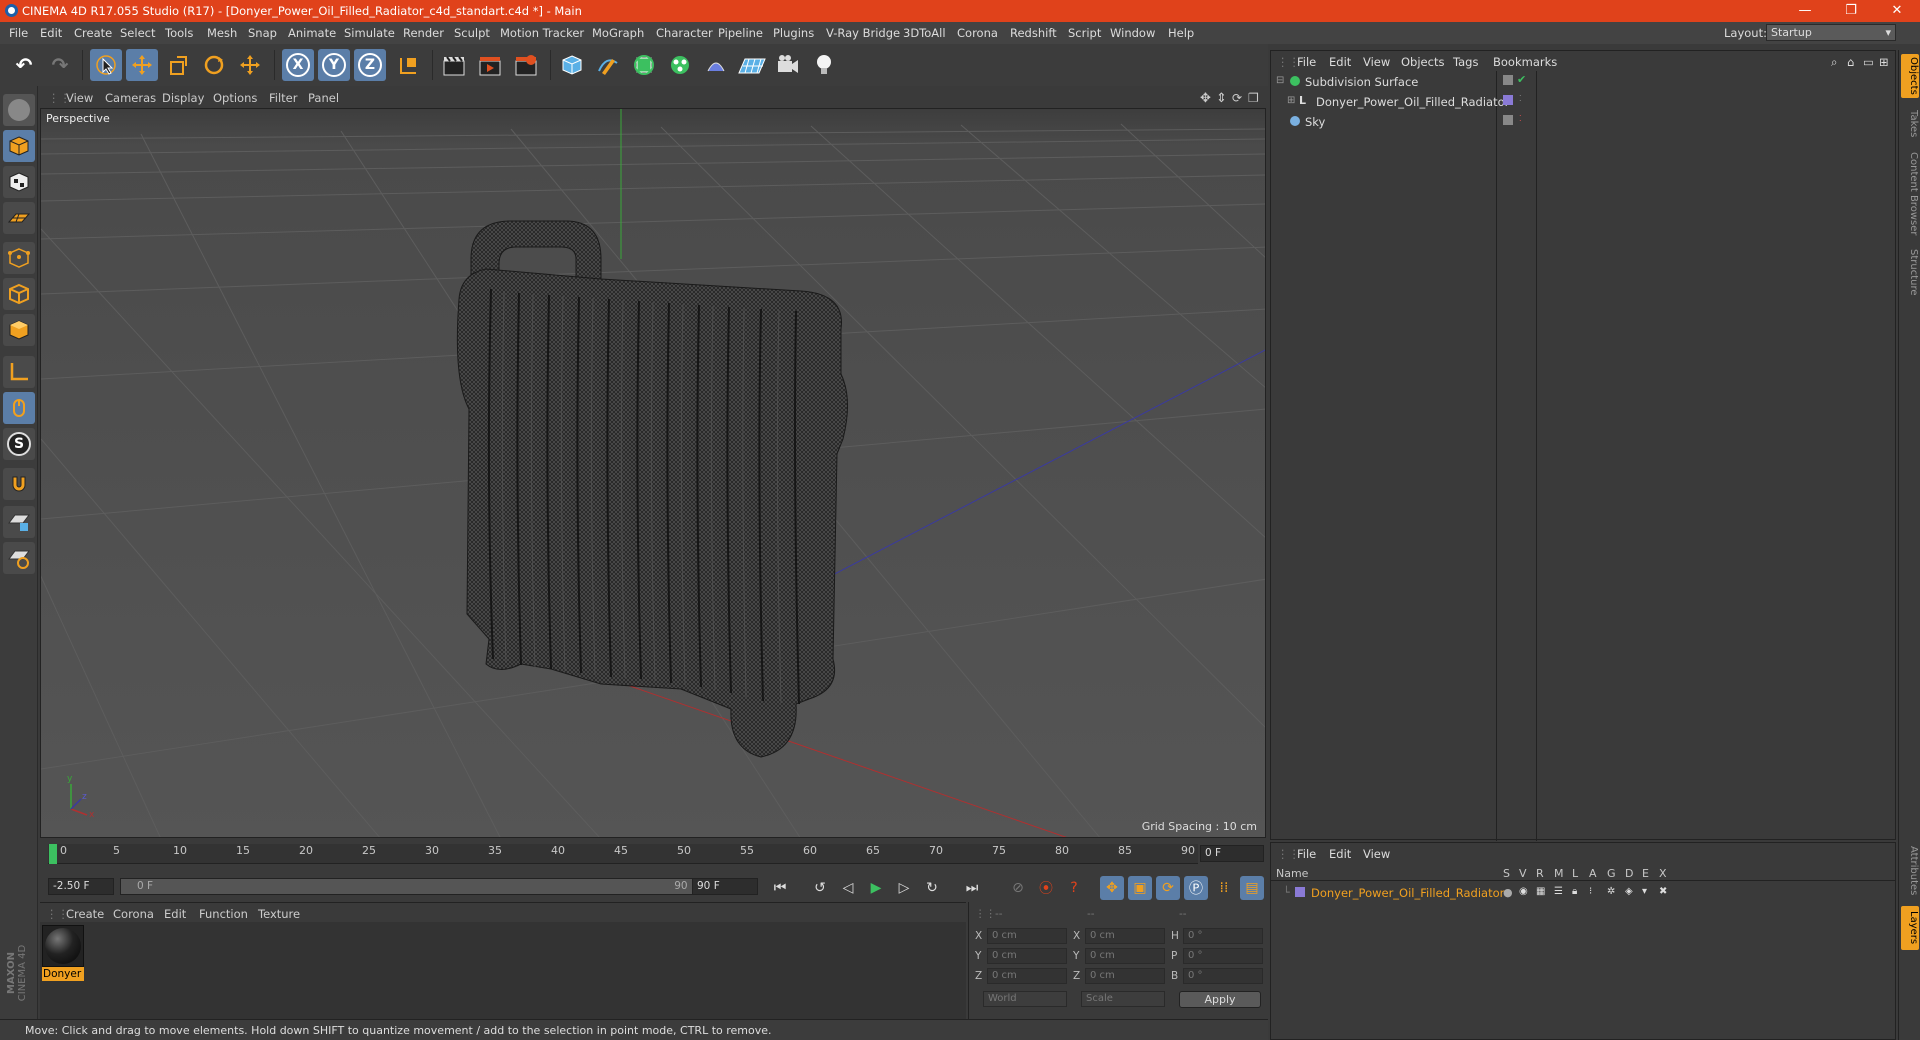 Image resolution: width=1920 pixels, height=1040 pixels. I want to click on menu-mograph: MoGraph, so click(618, 33).